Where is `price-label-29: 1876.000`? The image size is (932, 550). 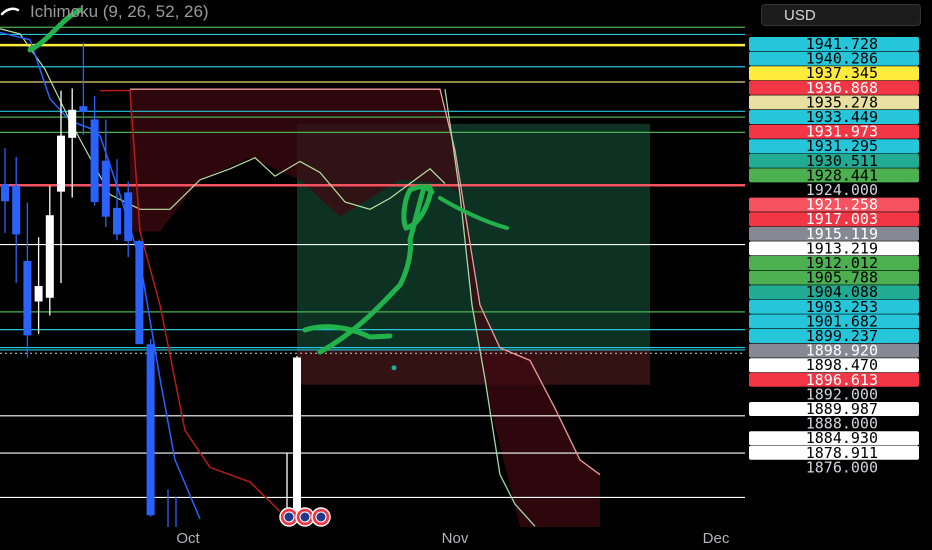
price-label-29: 1876.000 is located at coordinates (842, 467).